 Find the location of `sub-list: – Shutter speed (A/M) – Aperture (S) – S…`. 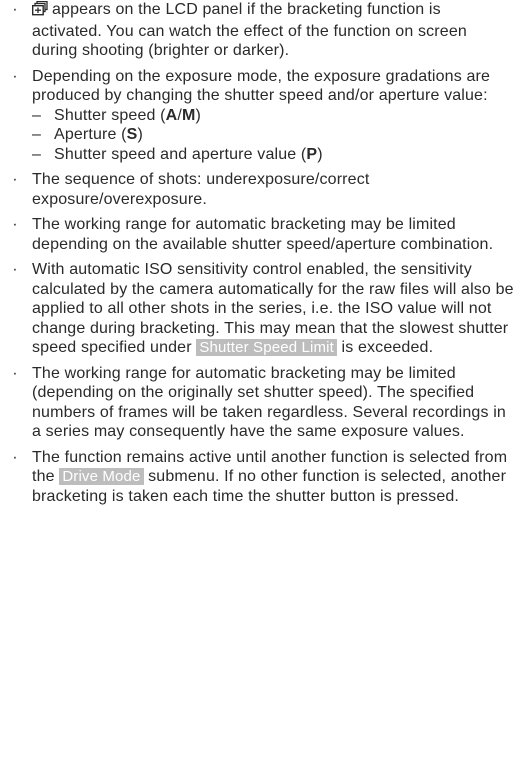

sub-list: – Shutter speed (A/M) – Aperture (S) – S… is located at coordinates (273, 135).